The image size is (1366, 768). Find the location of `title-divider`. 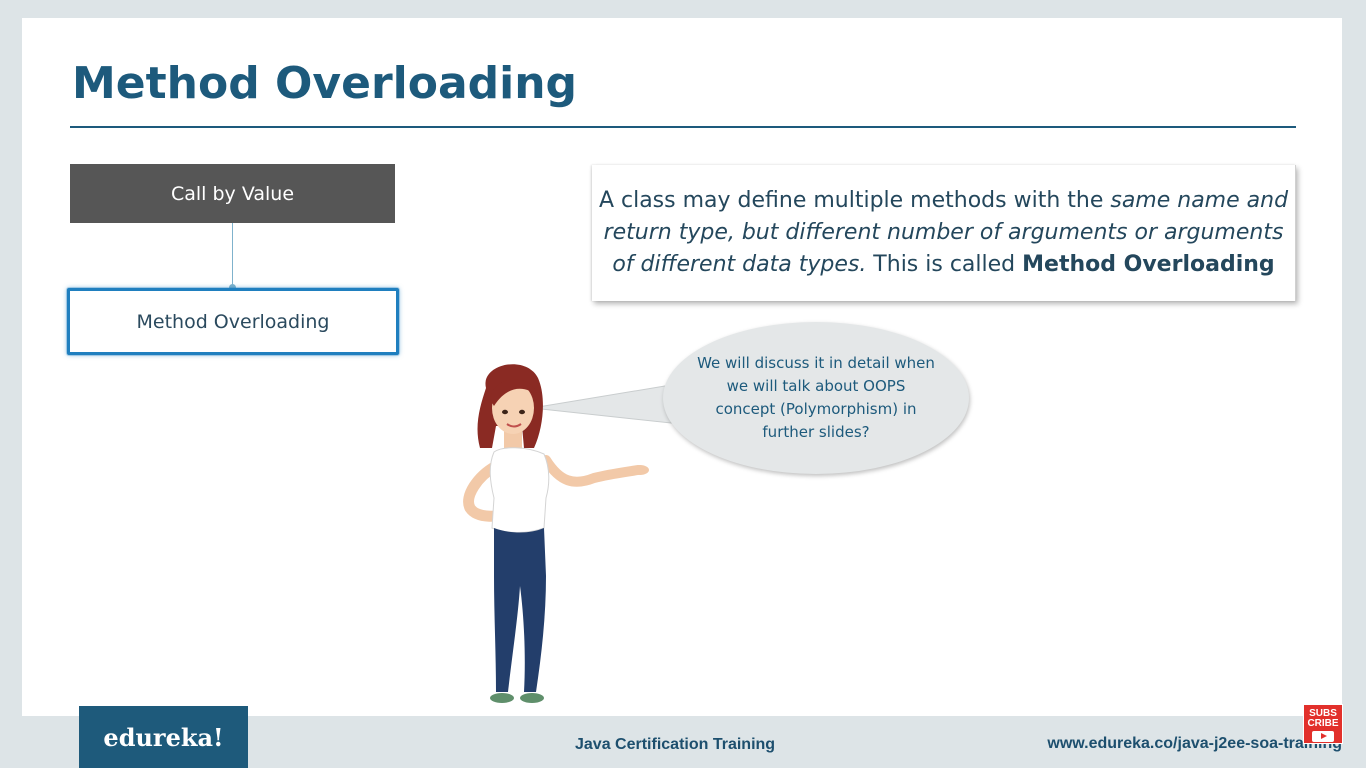

title-divider is located at coordinates (683, 127).